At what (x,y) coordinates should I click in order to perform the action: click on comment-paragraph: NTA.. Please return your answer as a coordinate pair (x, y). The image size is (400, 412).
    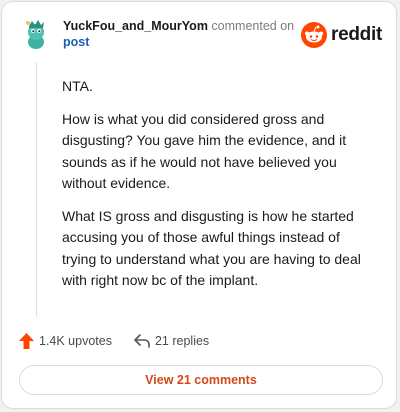
    Looking at the image, I should click on (77, 86).